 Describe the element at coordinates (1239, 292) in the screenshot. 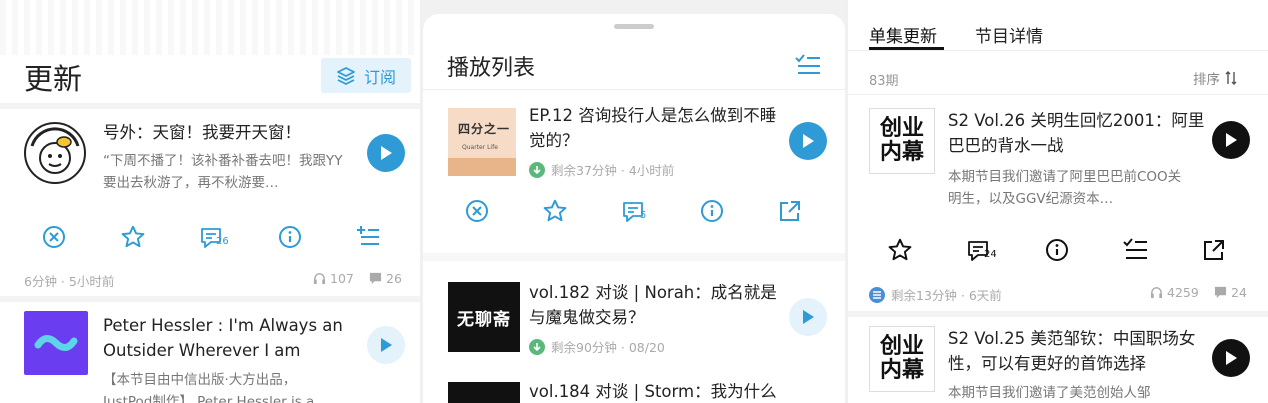

I see `comment-count-value: 24` at that location.